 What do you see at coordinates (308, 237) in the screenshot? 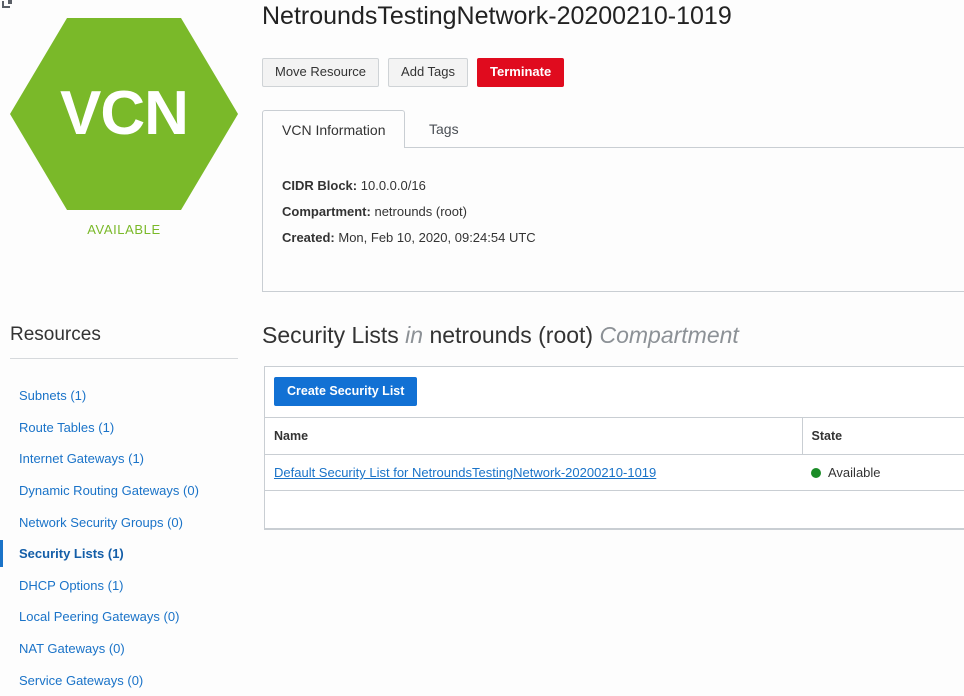
I see `info-label: Created:` at bounding box center [308, 237].